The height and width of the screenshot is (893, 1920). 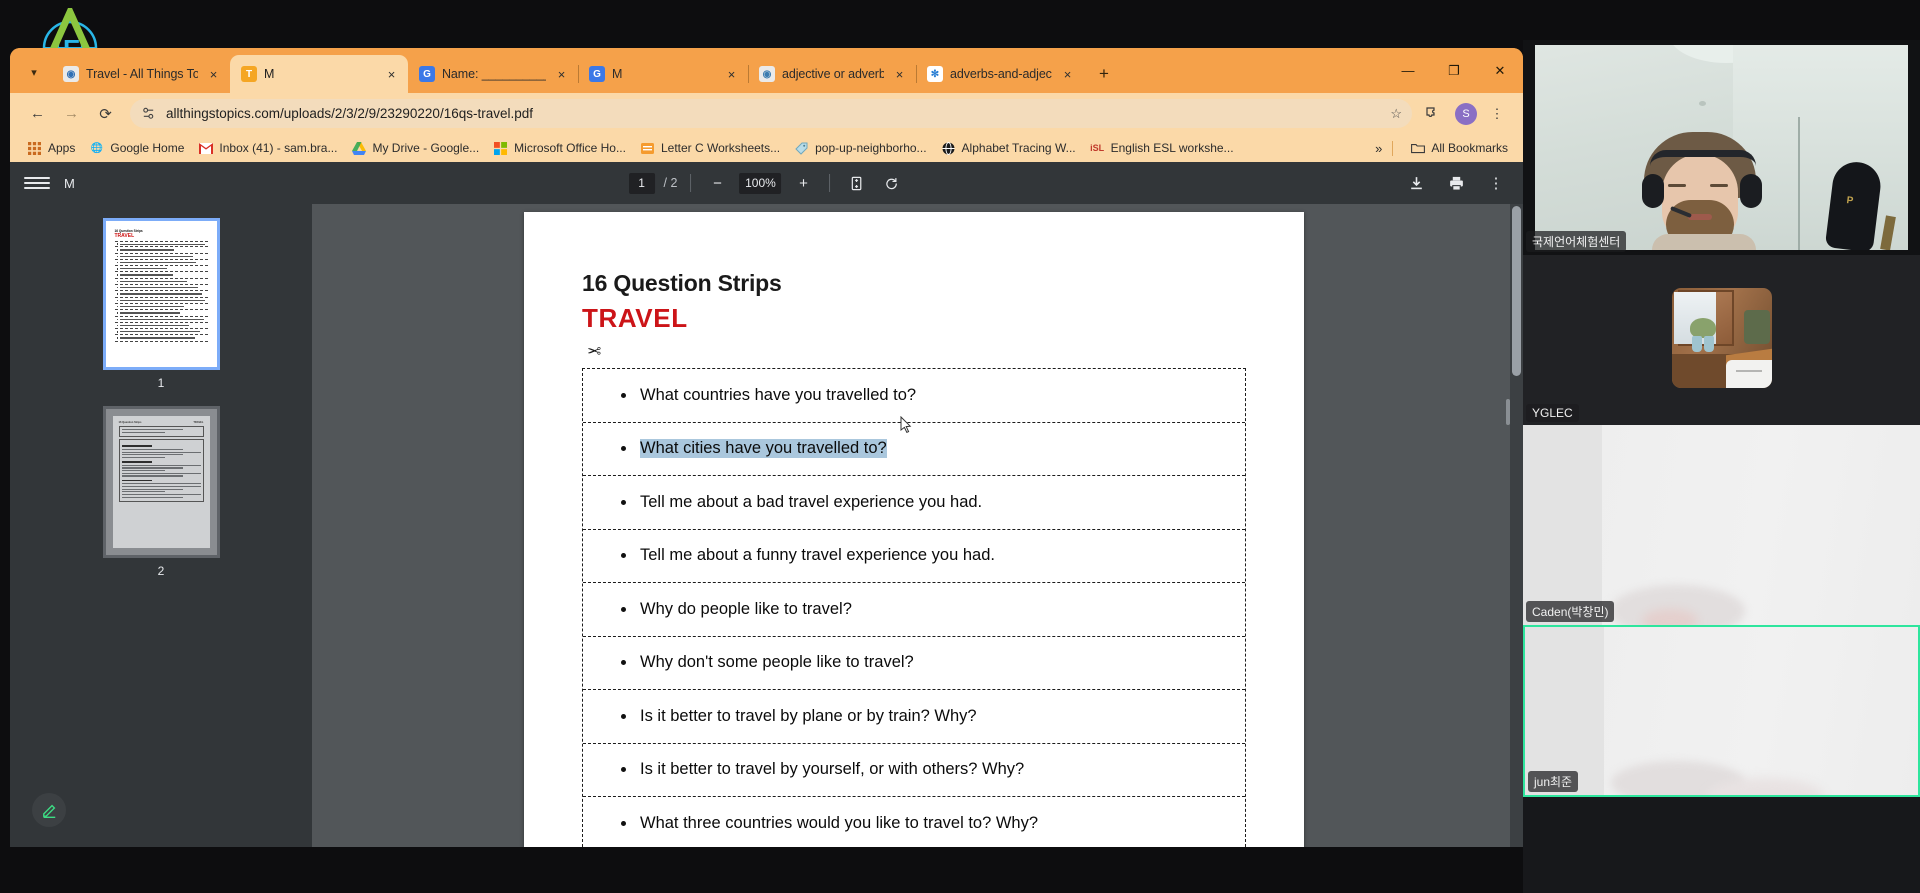 I want to click on scissors-icon: ✂, so click(x=594, y=351).